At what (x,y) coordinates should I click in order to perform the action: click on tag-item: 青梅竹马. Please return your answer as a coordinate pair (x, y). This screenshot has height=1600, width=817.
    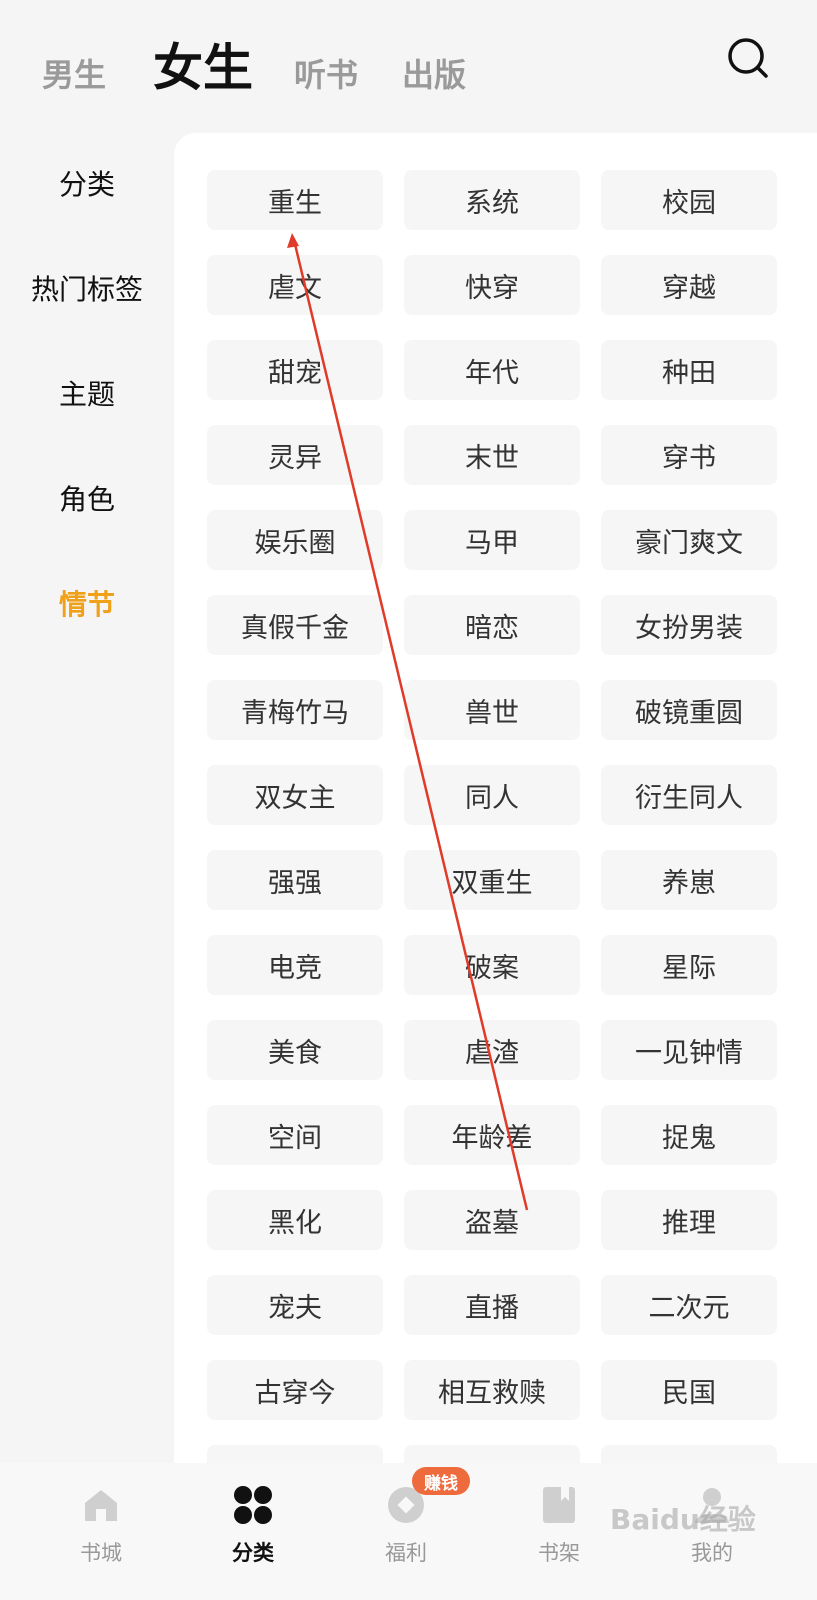
    Looking at the image, I should click on (295, 710).